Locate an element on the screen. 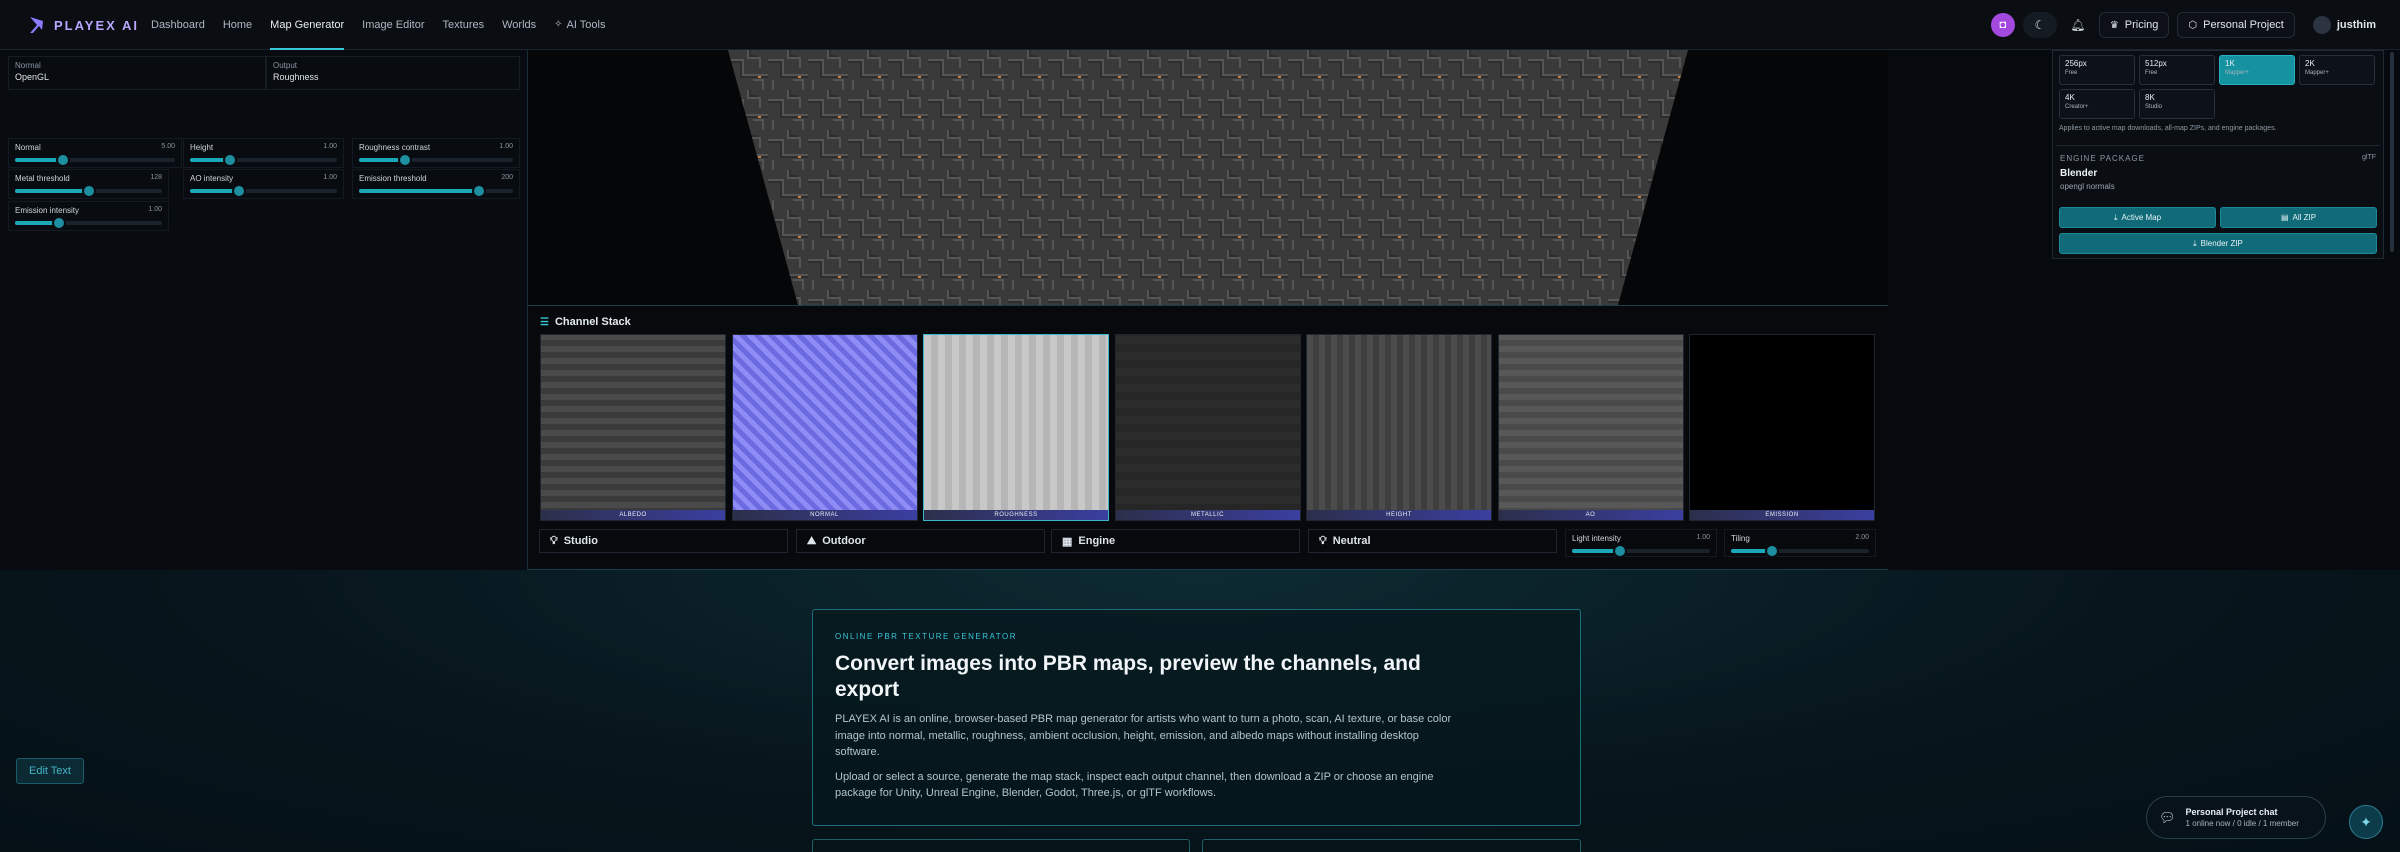 The image size is (2400, 852). channel-normal: NORMAL is located at coordinates (824, 427).